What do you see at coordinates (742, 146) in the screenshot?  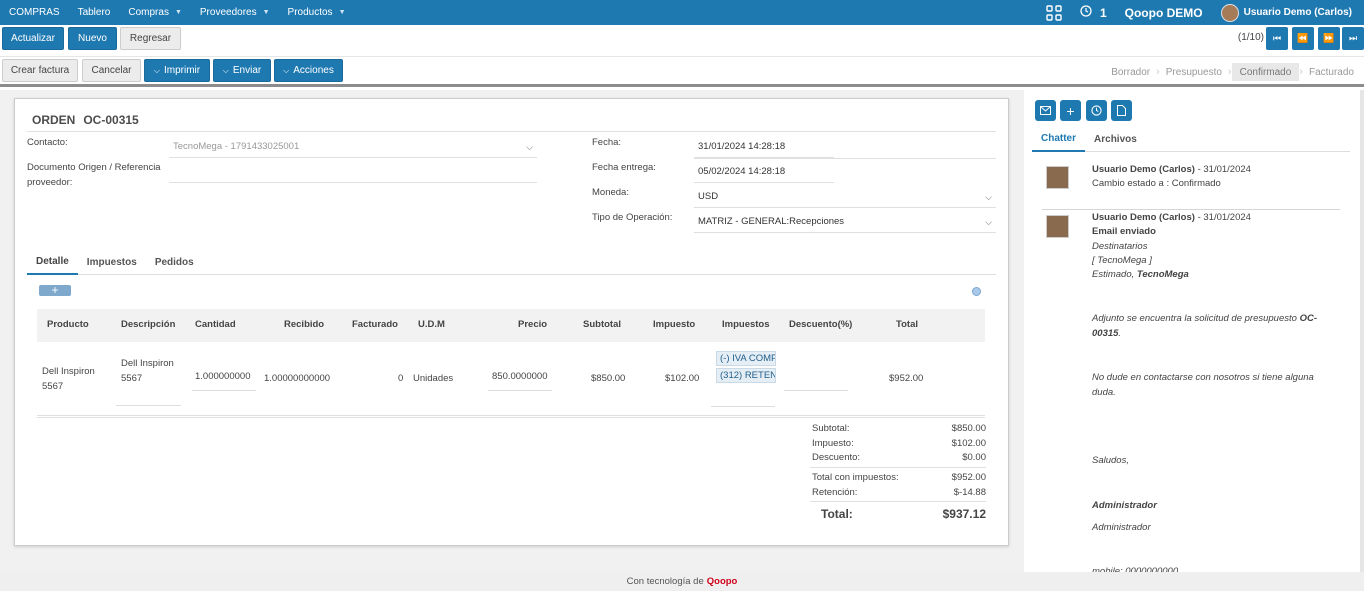 I see `fecha-value: 31/01/2024 14:28:18` at bounding box center [742, 146].